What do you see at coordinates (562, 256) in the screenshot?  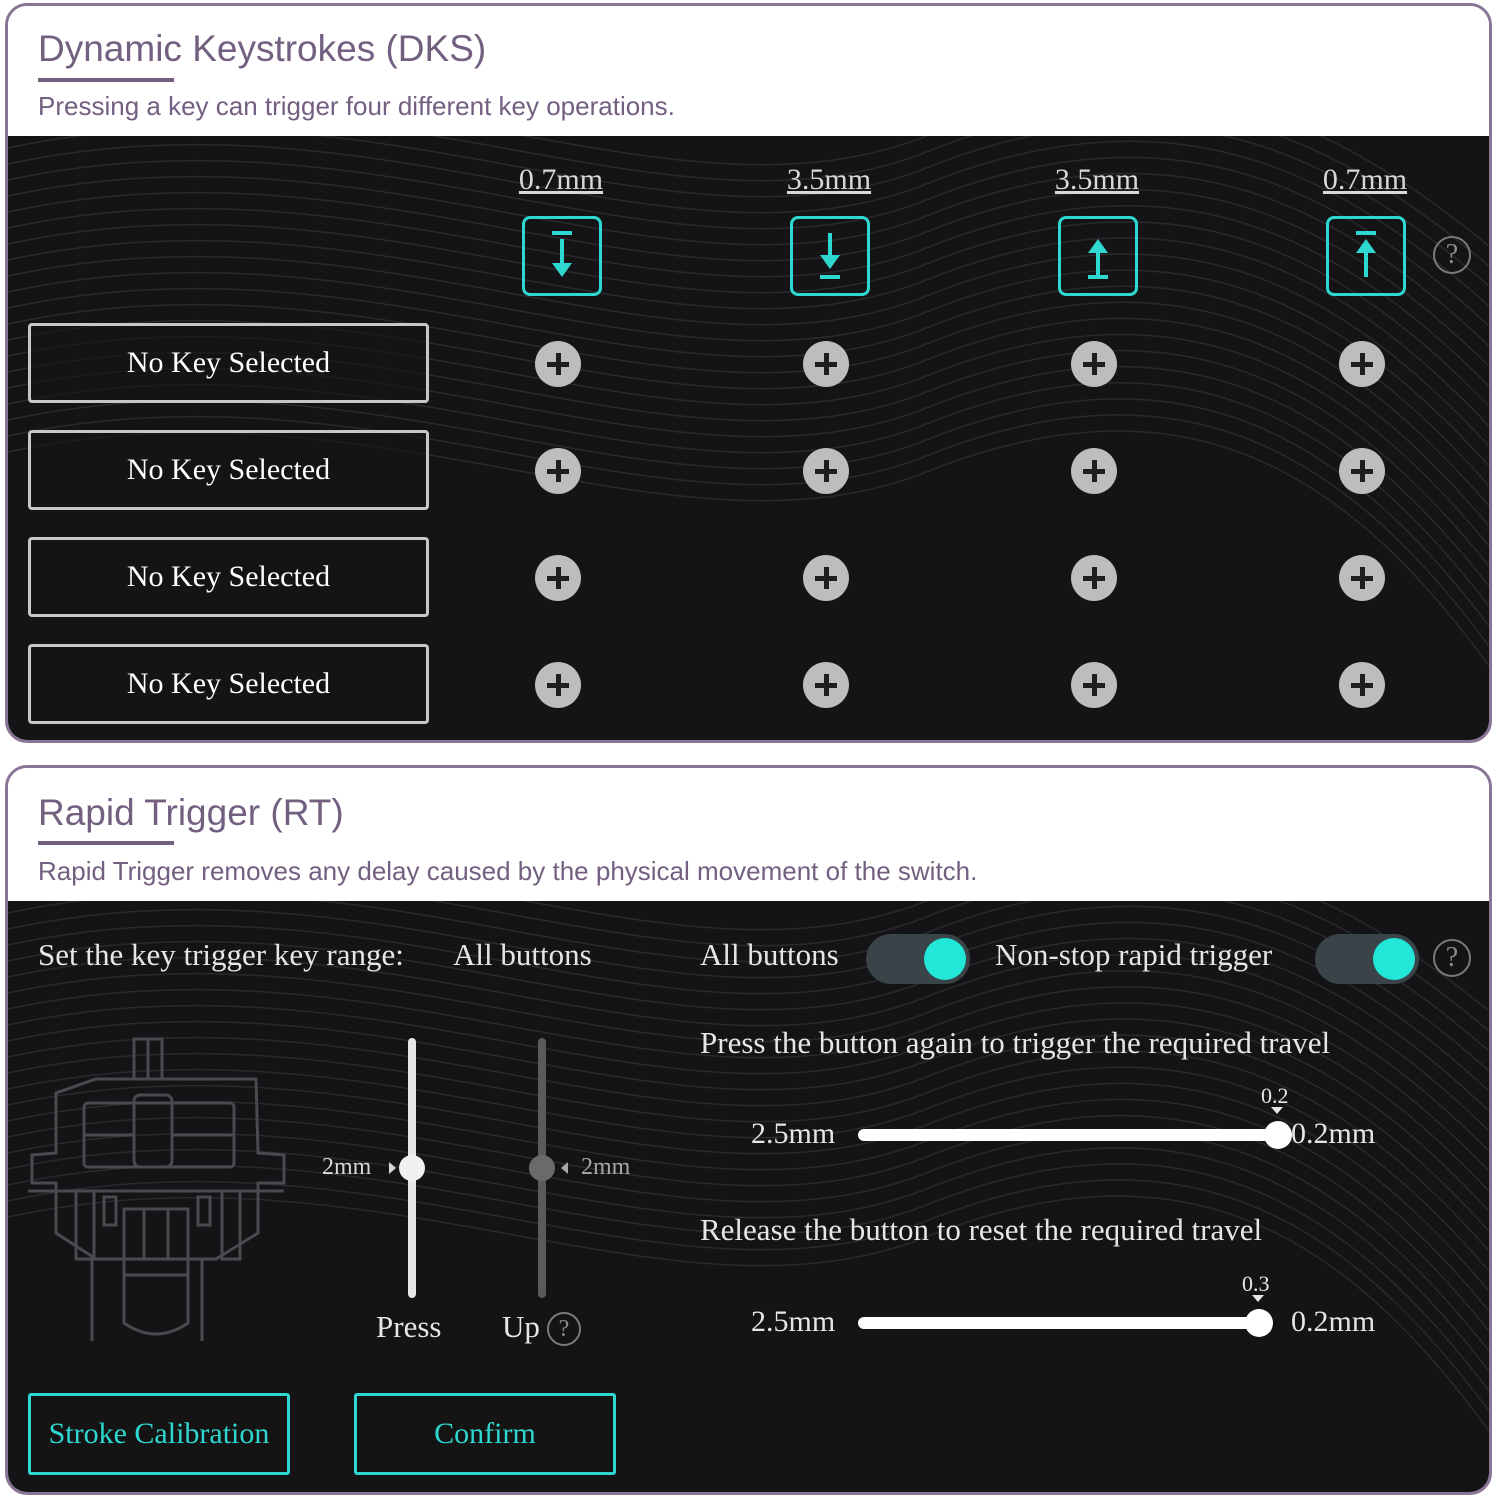 I see `press-start-icon` at bounding box center [562, 256].